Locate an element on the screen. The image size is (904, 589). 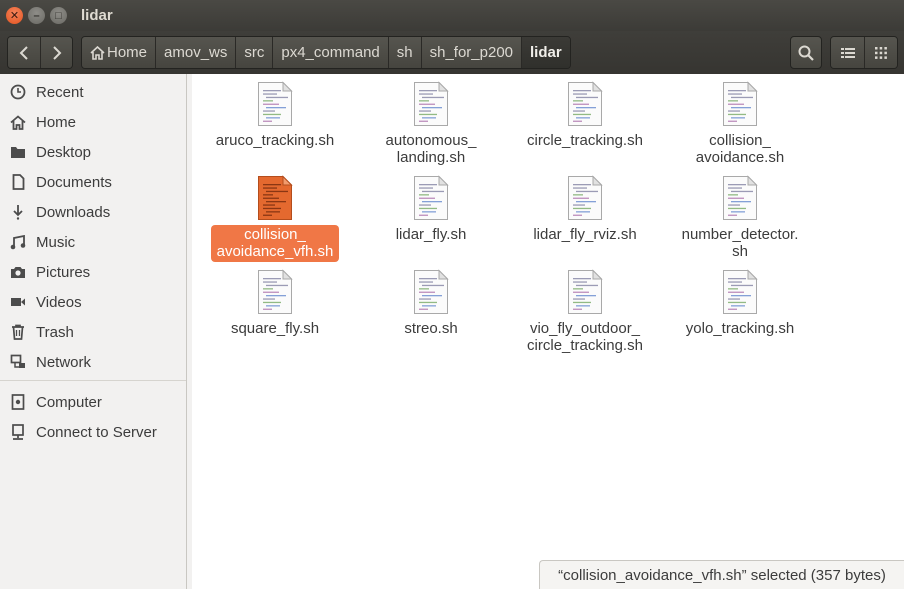
file-item: streo.sh is located at coordinates (431, 304).